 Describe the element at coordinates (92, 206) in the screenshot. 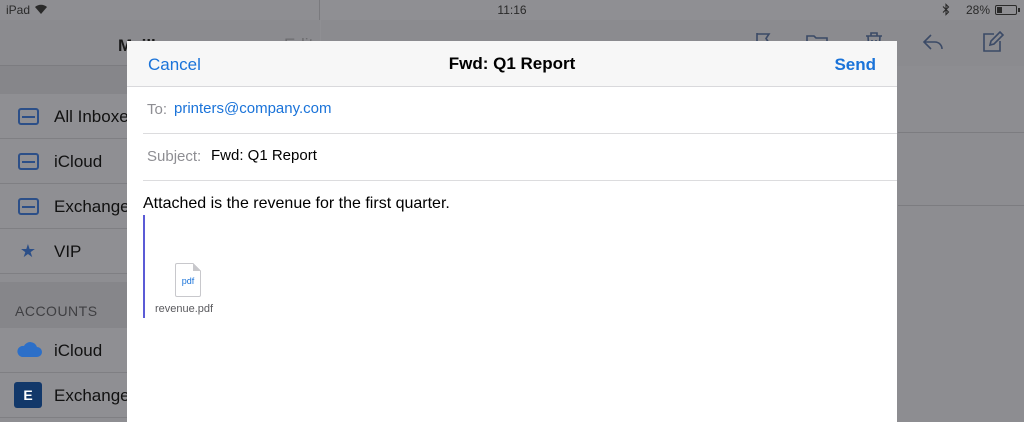

I see `mailbox-label: Exchange` at that location.